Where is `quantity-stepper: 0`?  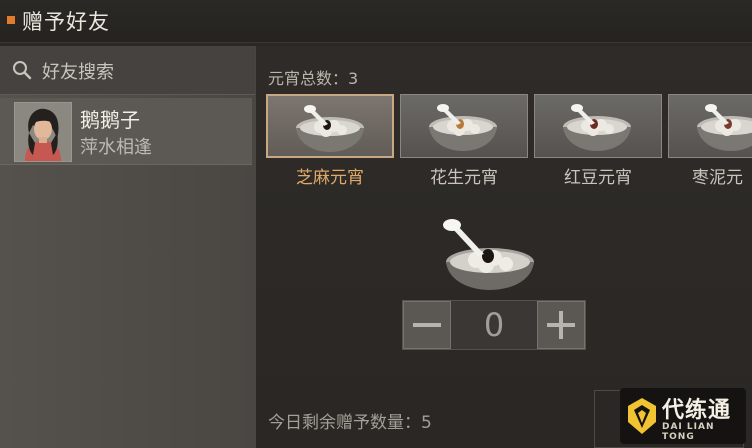 quantity-stepper: 0 is located at coordinates (494, 325).